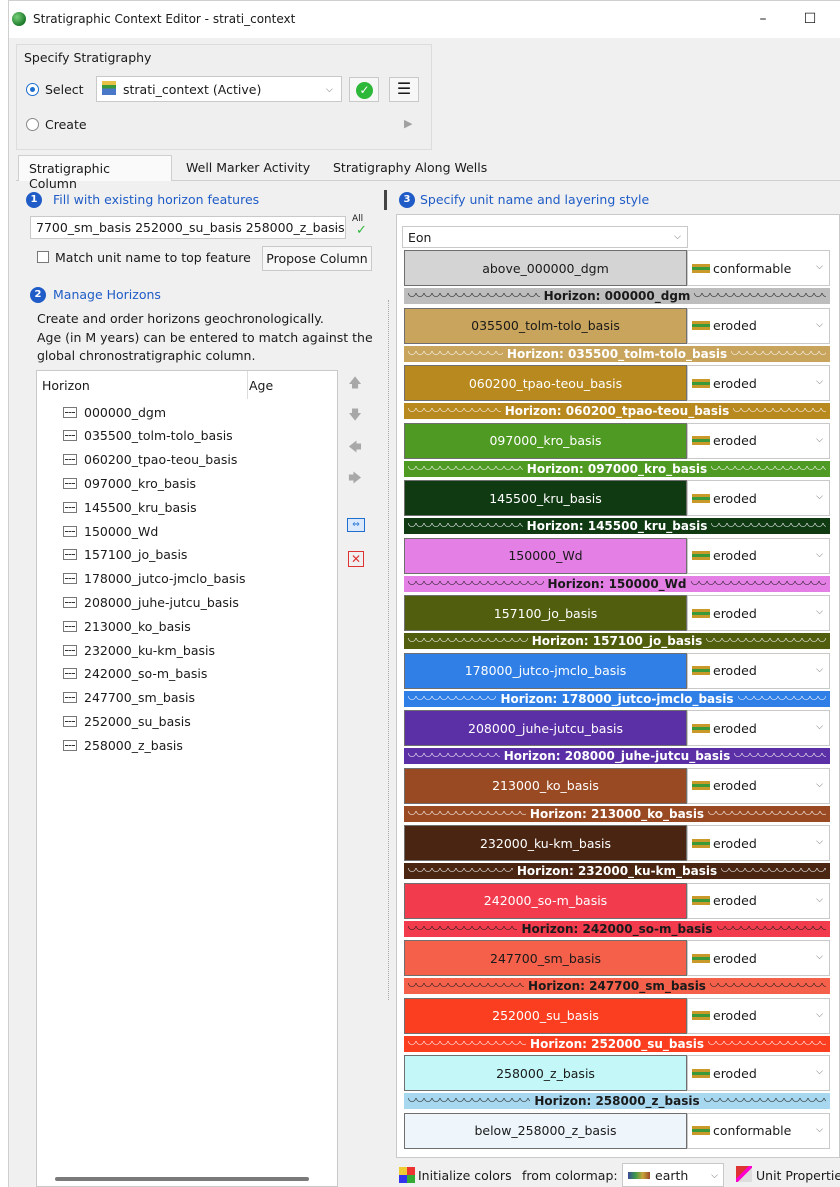 This screenshot has height=1187, width=840. I want to click on horizon-list-item: 232000_ku-km_basis, so click(139, 650).